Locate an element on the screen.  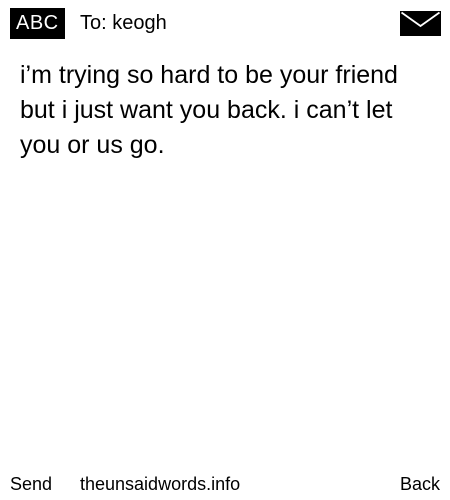
back-button: Back is located at coordinates (420, 484).